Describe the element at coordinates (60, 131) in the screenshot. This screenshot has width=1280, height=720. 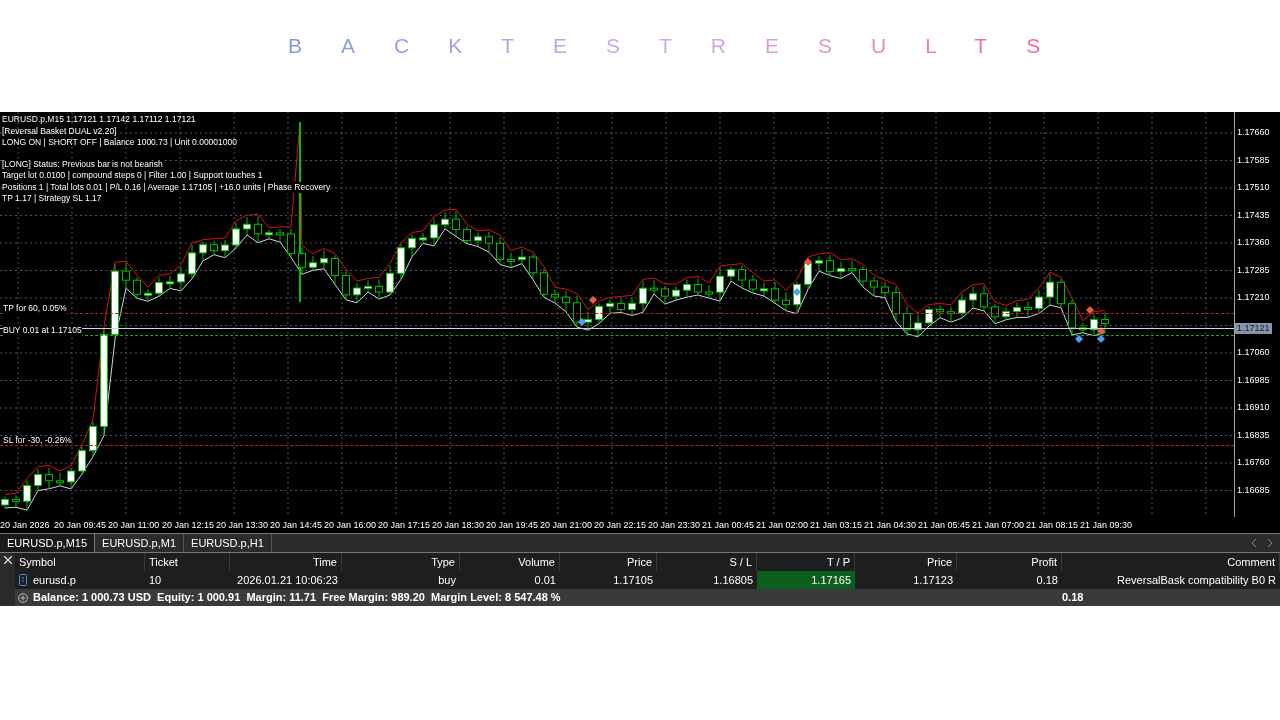
I see `chart-info-line: [Reversal Basket DUAL v2.20]` at that location.